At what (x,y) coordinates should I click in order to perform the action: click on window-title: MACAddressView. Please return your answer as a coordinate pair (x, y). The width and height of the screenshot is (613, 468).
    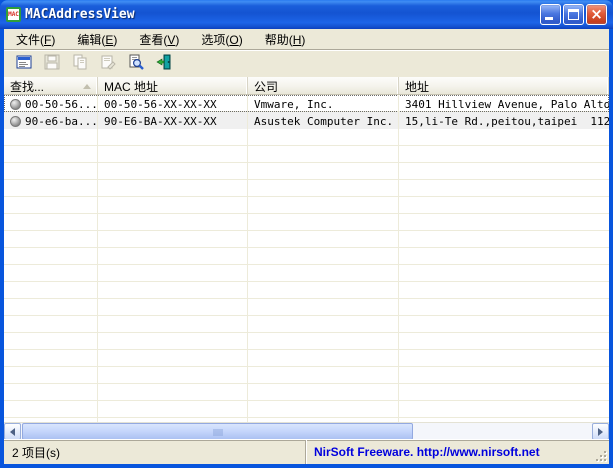
    Looking at the image, I should click on (80, 14).